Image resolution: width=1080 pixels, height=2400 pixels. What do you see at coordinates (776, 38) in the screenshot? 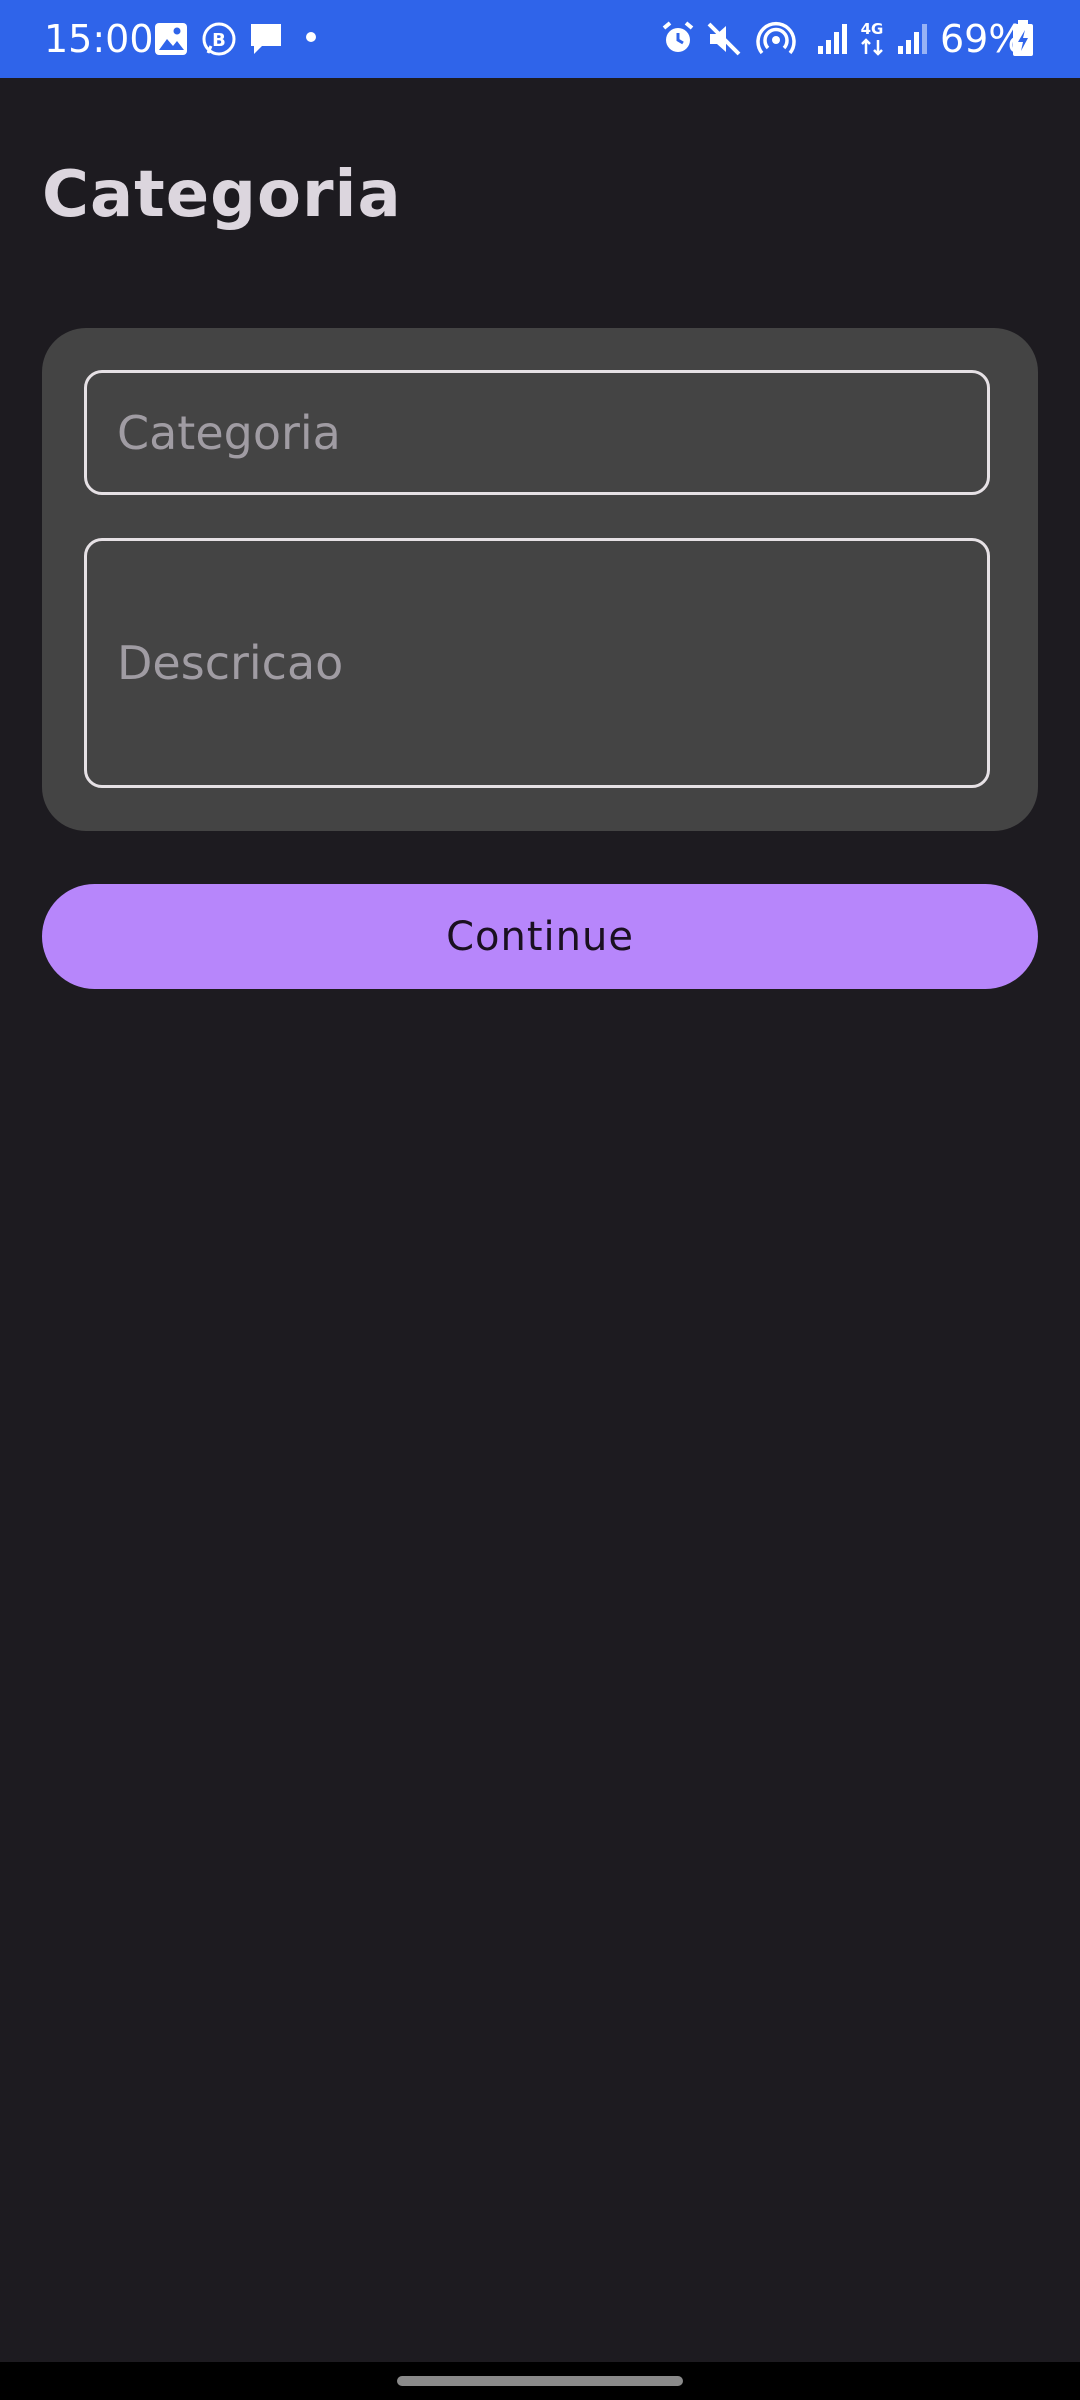
I see `hotspot-icon` at bounding box center [776, 38].